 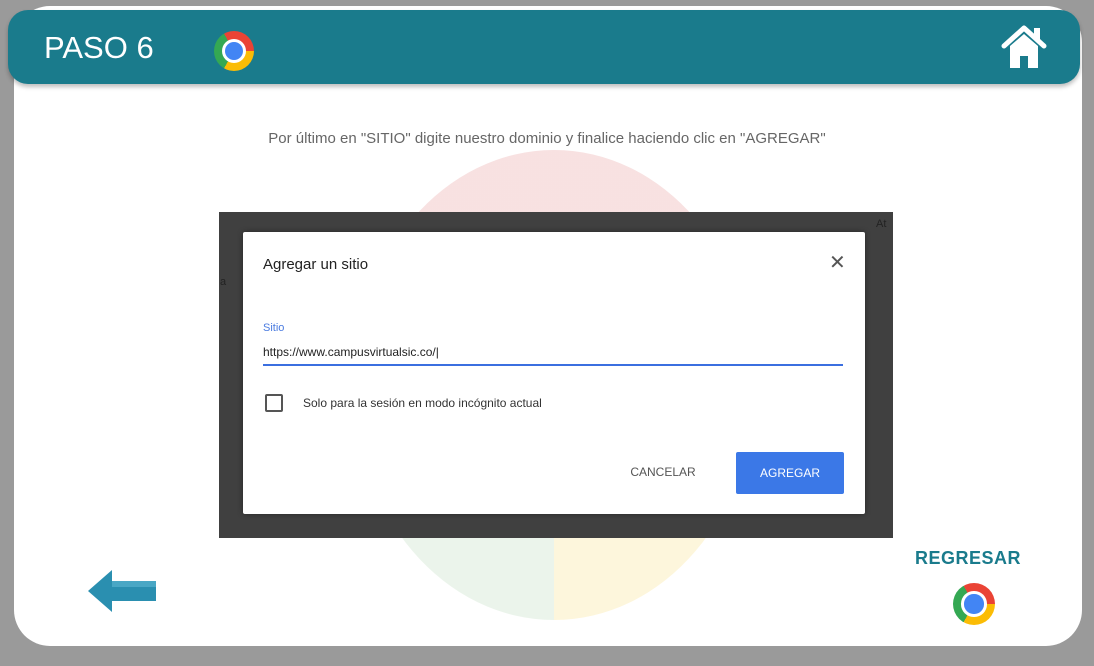 I want to click on add-button: AGREGAR, so click(x=790, y=473).